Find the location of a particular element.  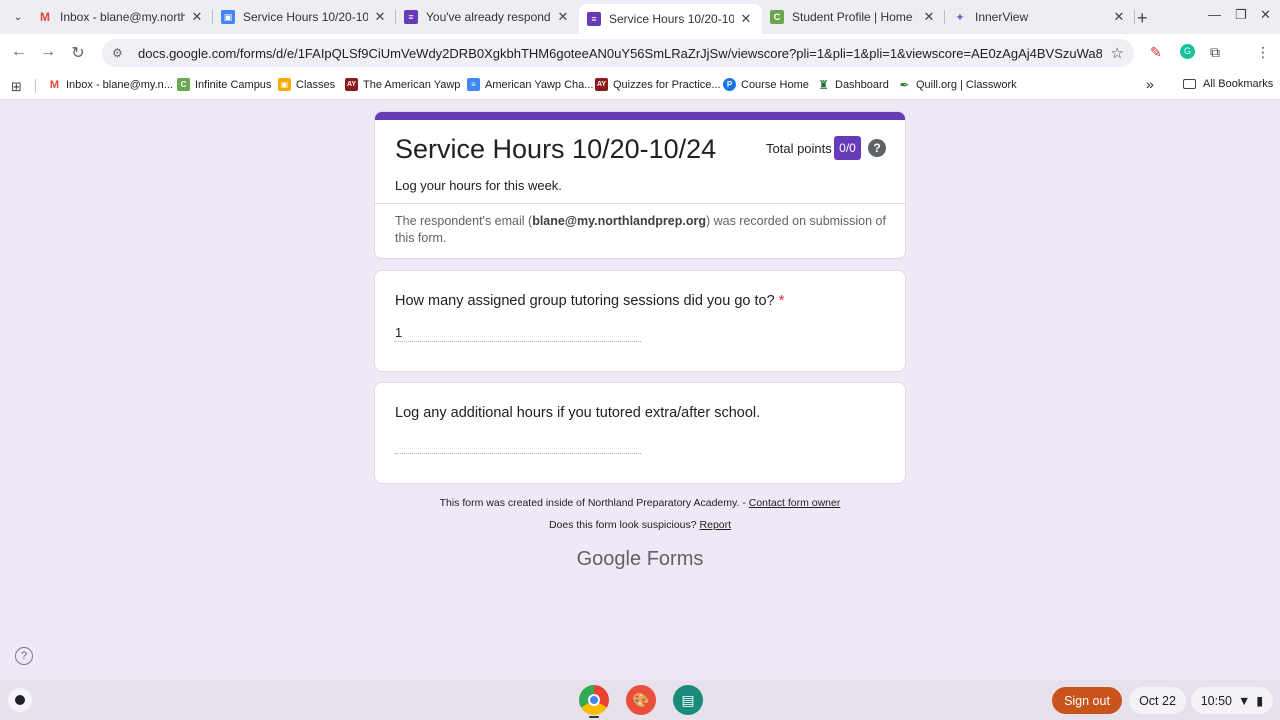

canvas-art-app-icon: 🎨 is located at coordinates (641, 700).